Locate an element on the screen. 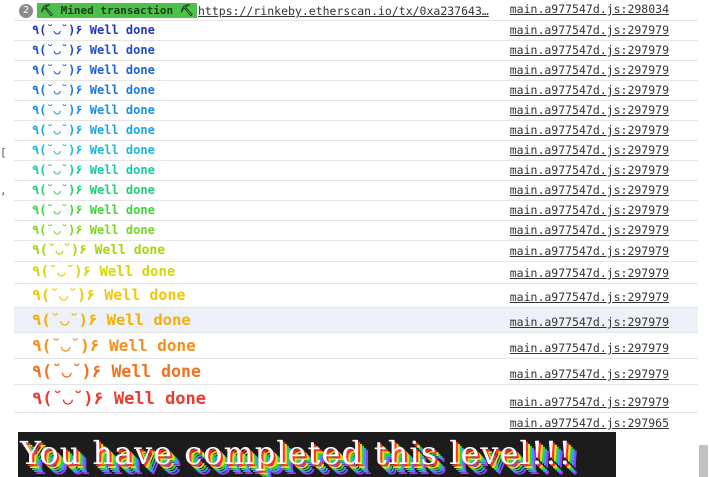  left-gutter: [ , is located at coordinates (7, 238).